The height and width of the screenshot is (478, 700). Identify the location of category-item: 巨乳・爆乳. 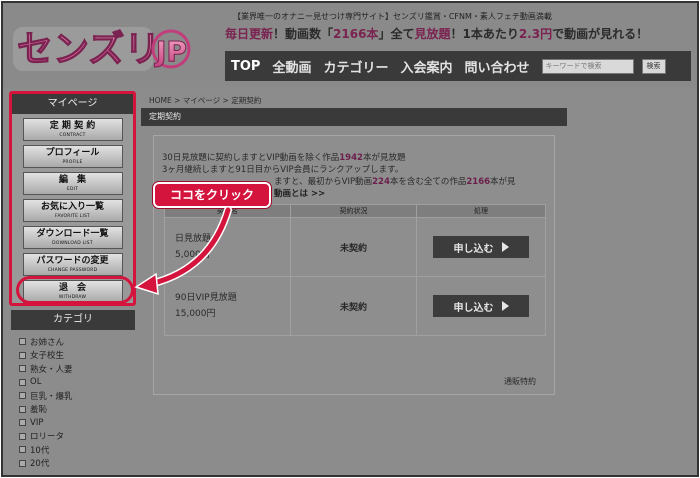
(76, 396).